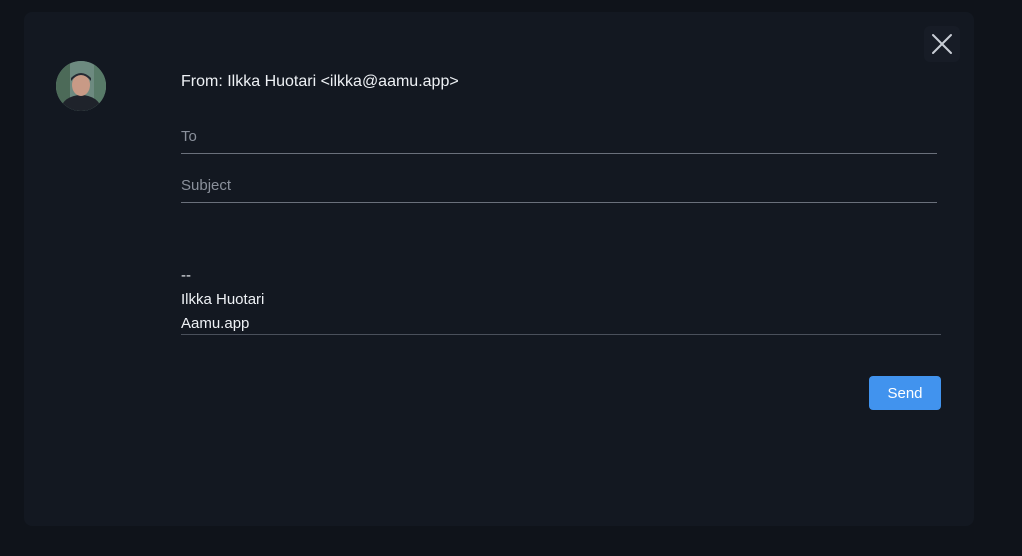 The image size is (1022, 556). What do you see at coordinates (905, 393) in the screenshot?
I see `send-button: Send` at bounding box center [905, 393].